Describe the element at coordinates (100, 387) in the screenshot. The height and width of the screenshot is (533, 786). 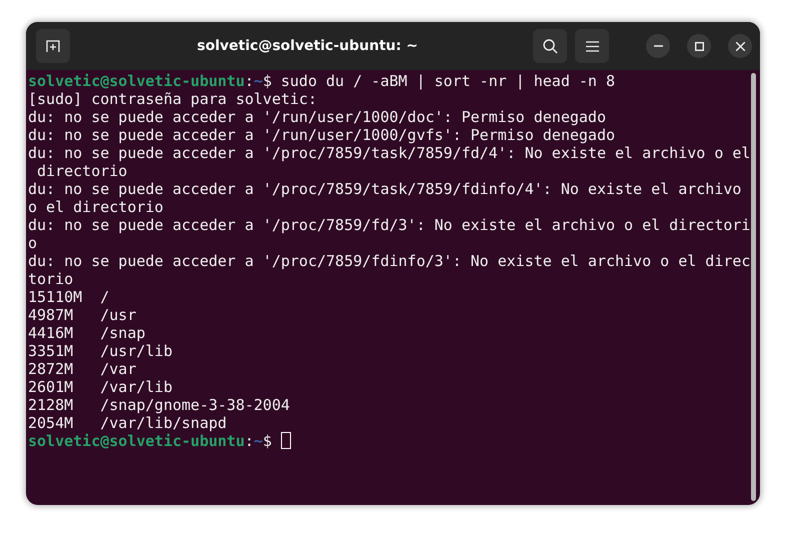
I see `output-line: 2601M /var/lib` at that location.